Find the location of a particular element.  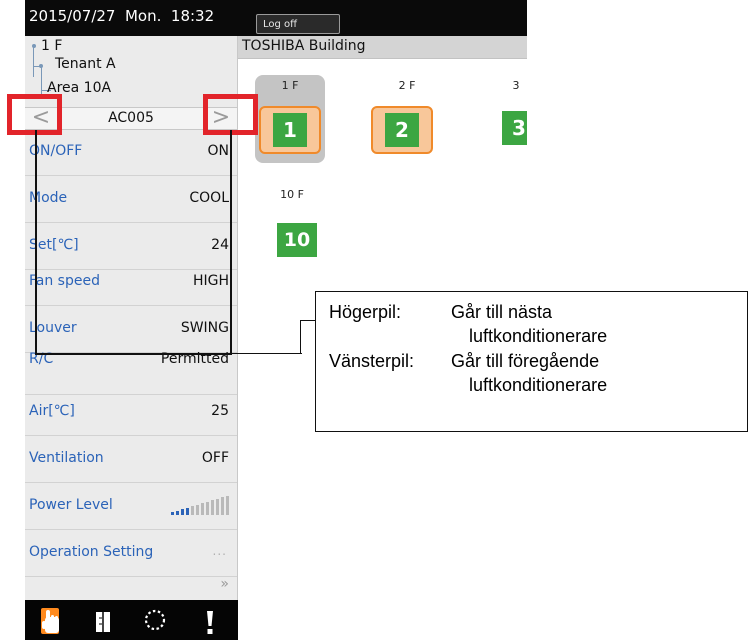

callout-left-desc-line2: luftkonditionerare is located at coordinates (538, 385).